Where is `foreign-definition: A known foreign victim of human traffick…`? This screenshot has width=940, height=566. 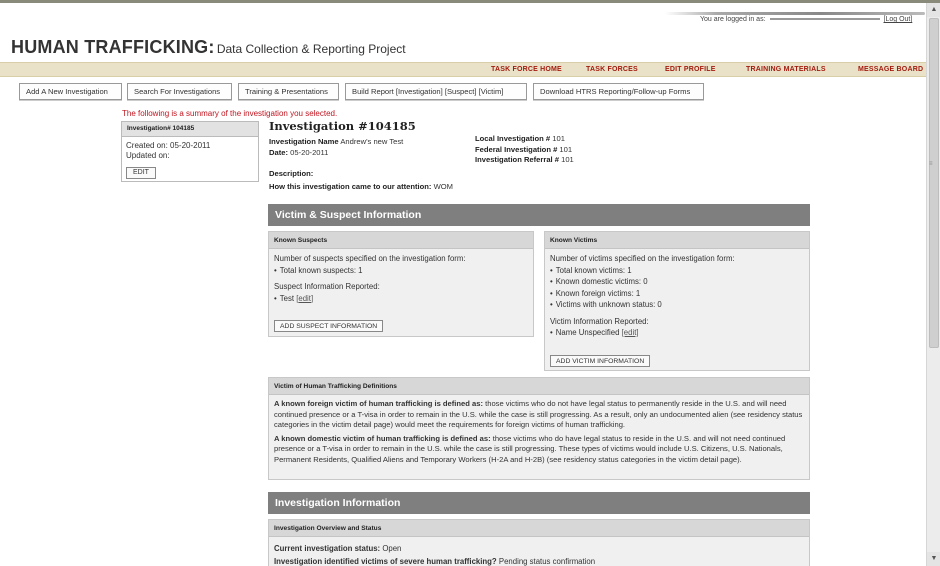
foreign-definition: A known foreign victim of human traffick… is located at coordinates (539, 415).